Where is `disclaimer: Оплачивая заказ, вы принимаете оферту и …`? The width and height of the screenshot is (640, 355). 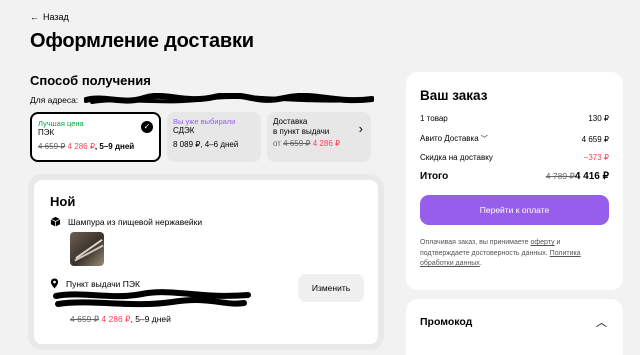 disclaimer: Оплачивая заказ, вы принимаете оферту и … is located at coordinates (515, 254).